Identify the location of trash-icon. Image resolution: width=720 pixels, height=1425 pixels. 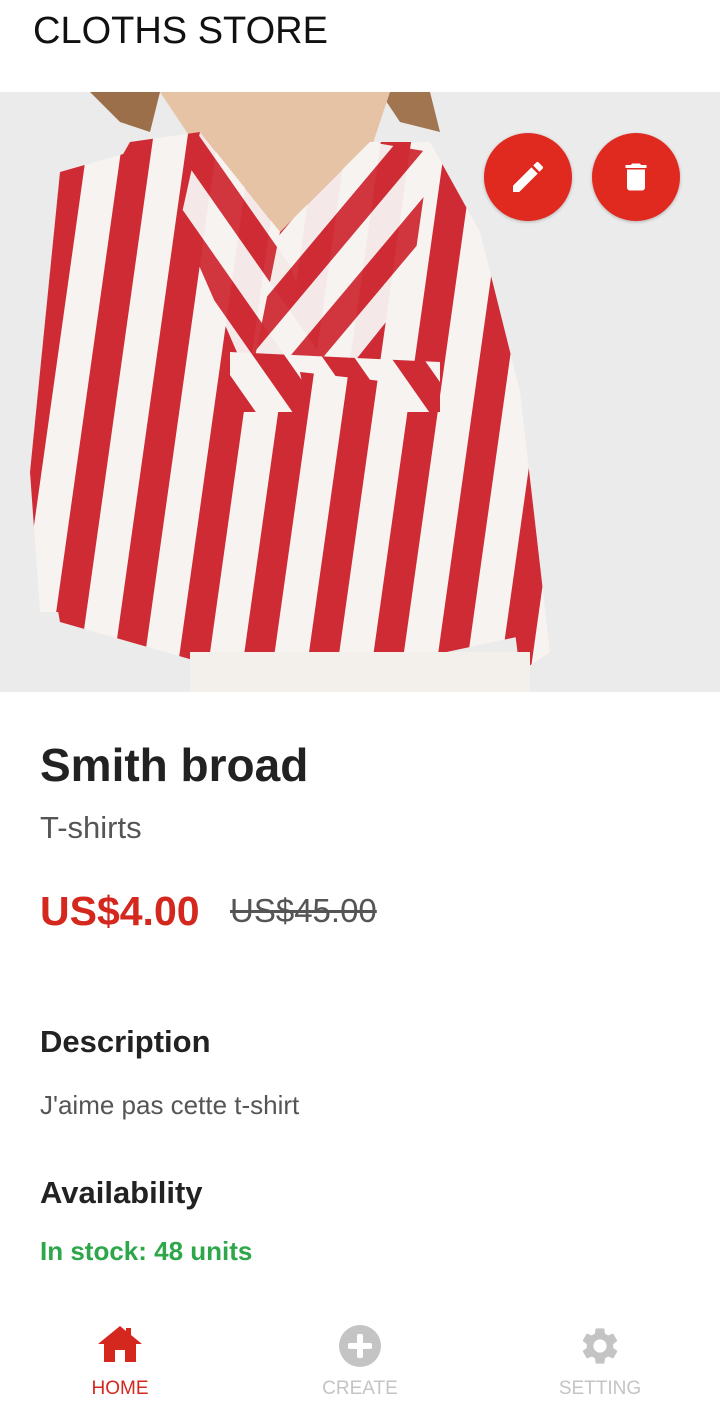
(636, 177).